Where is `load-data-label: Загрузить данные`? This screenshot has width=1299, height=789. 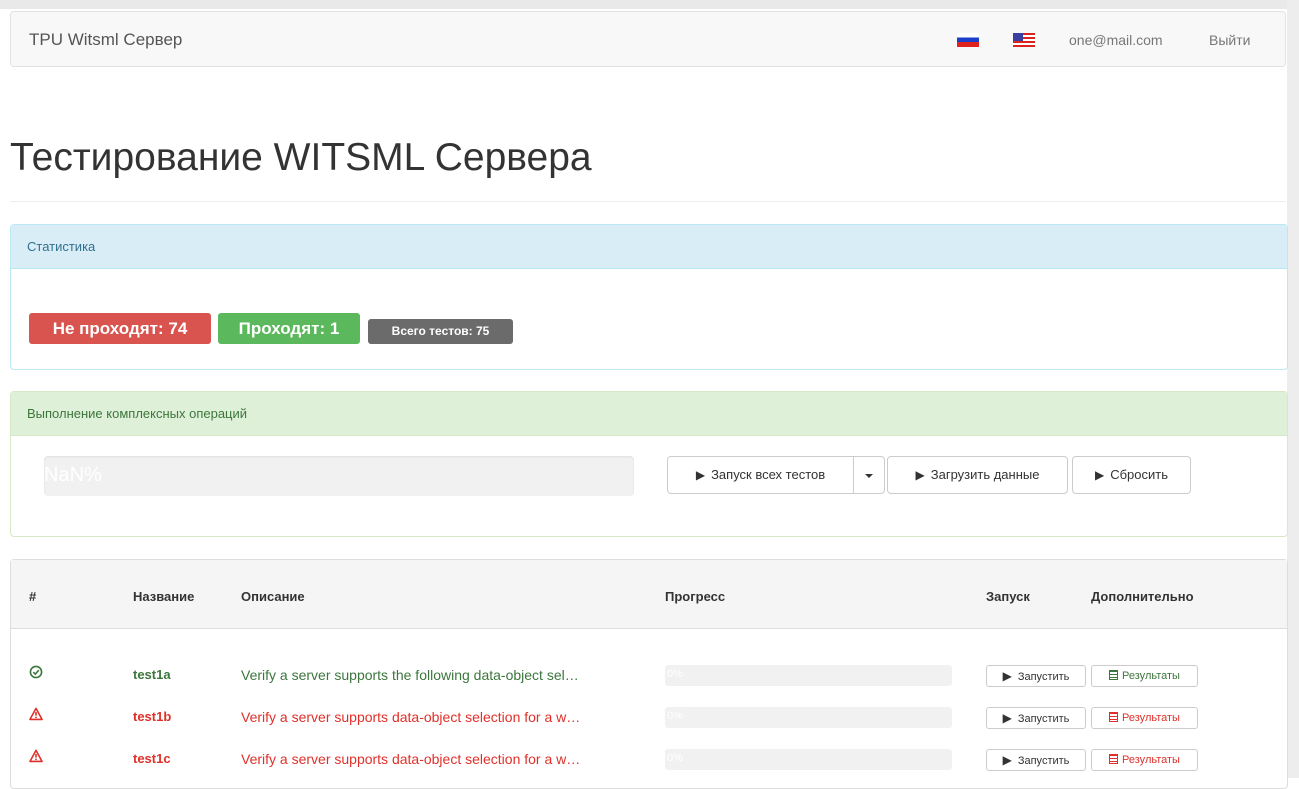 load-data-label: Загрузить данные is located at coordinates (985, 474).